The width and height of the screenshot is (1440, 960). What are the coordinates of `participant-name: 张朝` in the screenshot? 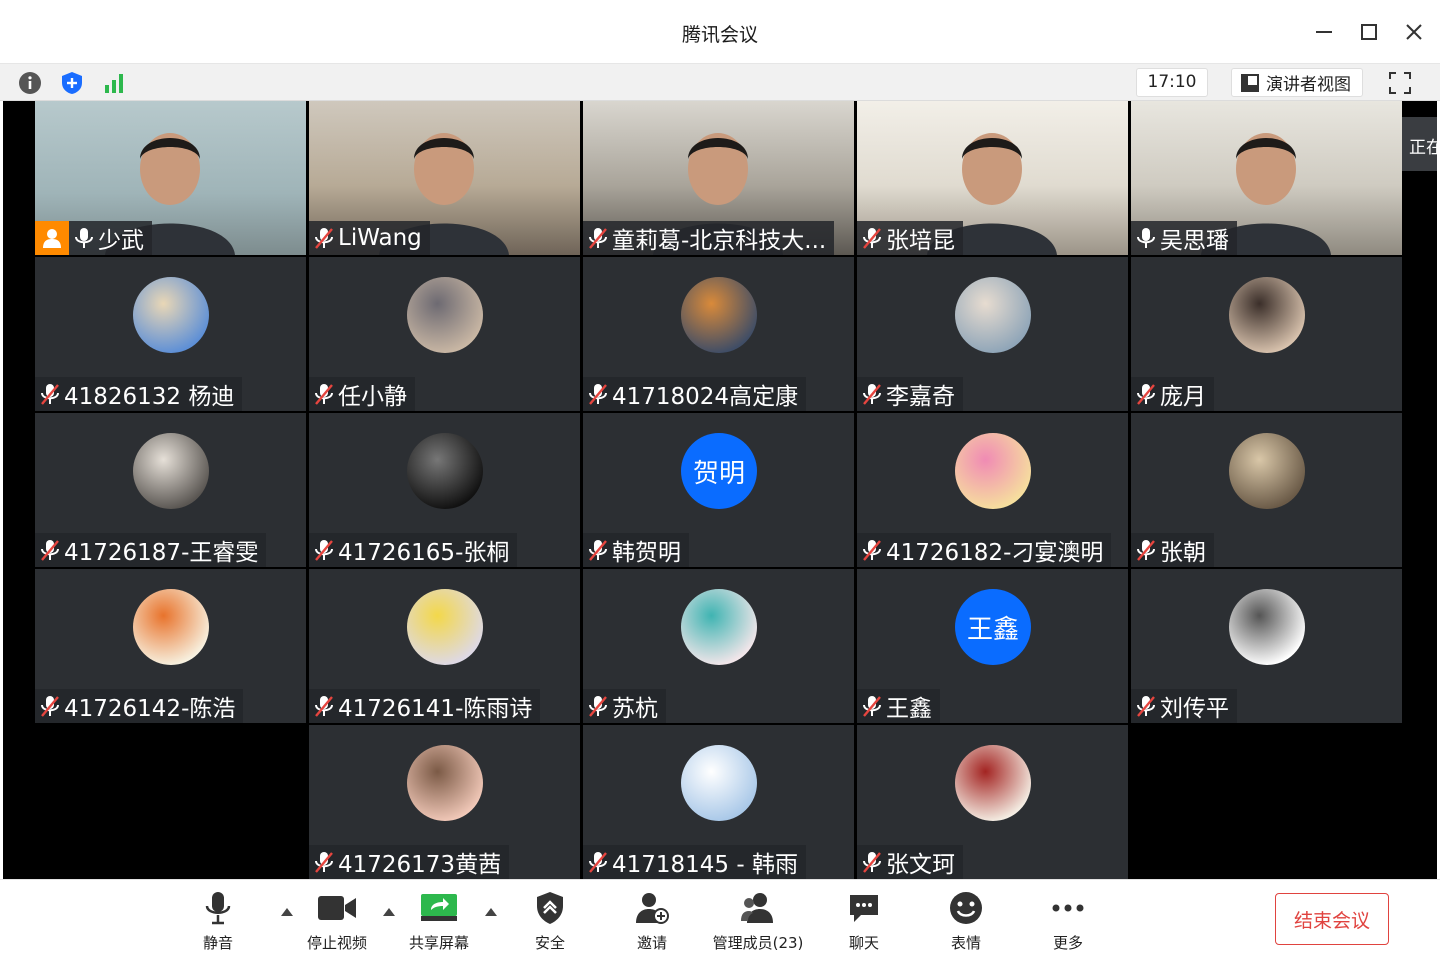 It's located at (1183, 553).